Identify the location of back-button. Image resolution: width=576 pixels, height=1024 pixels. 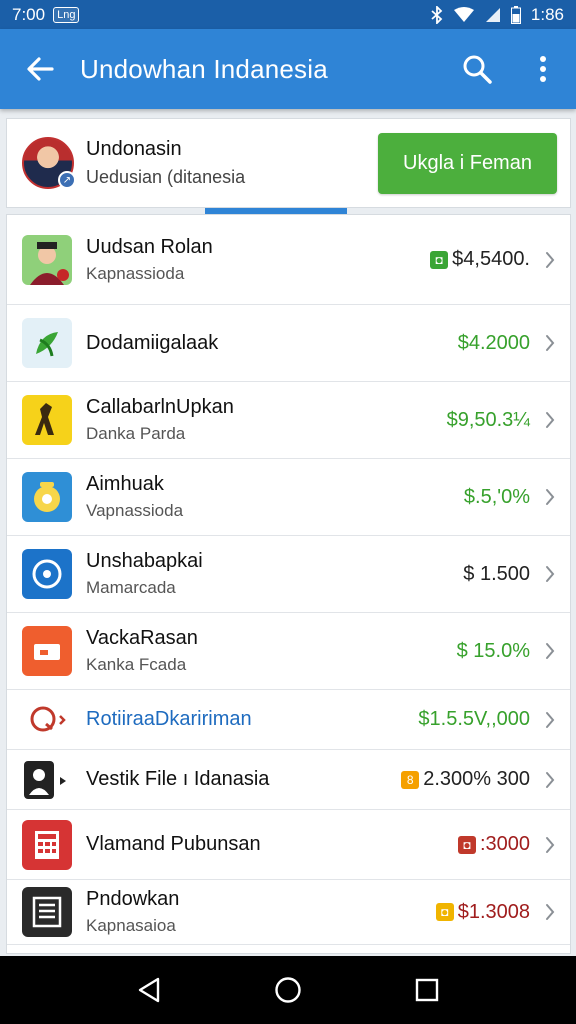
(40, 69).